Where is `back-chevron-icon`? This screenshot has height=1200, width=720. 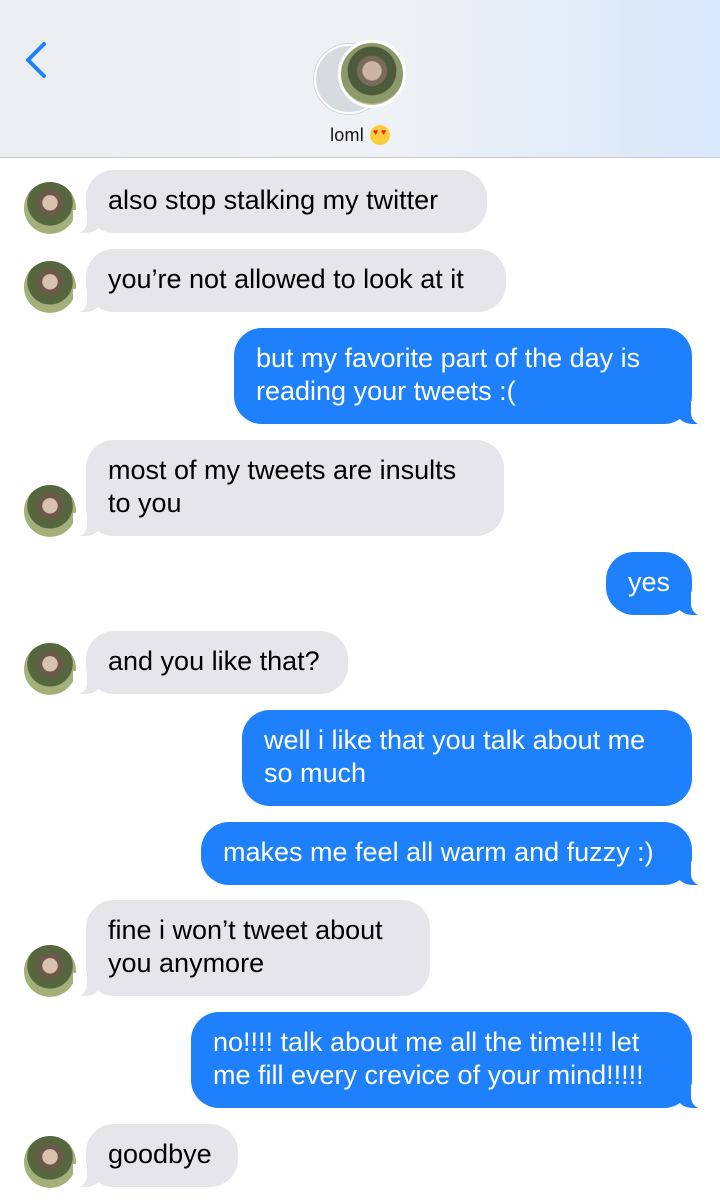 back-chevron-icon is located at coordinates (36, 60).